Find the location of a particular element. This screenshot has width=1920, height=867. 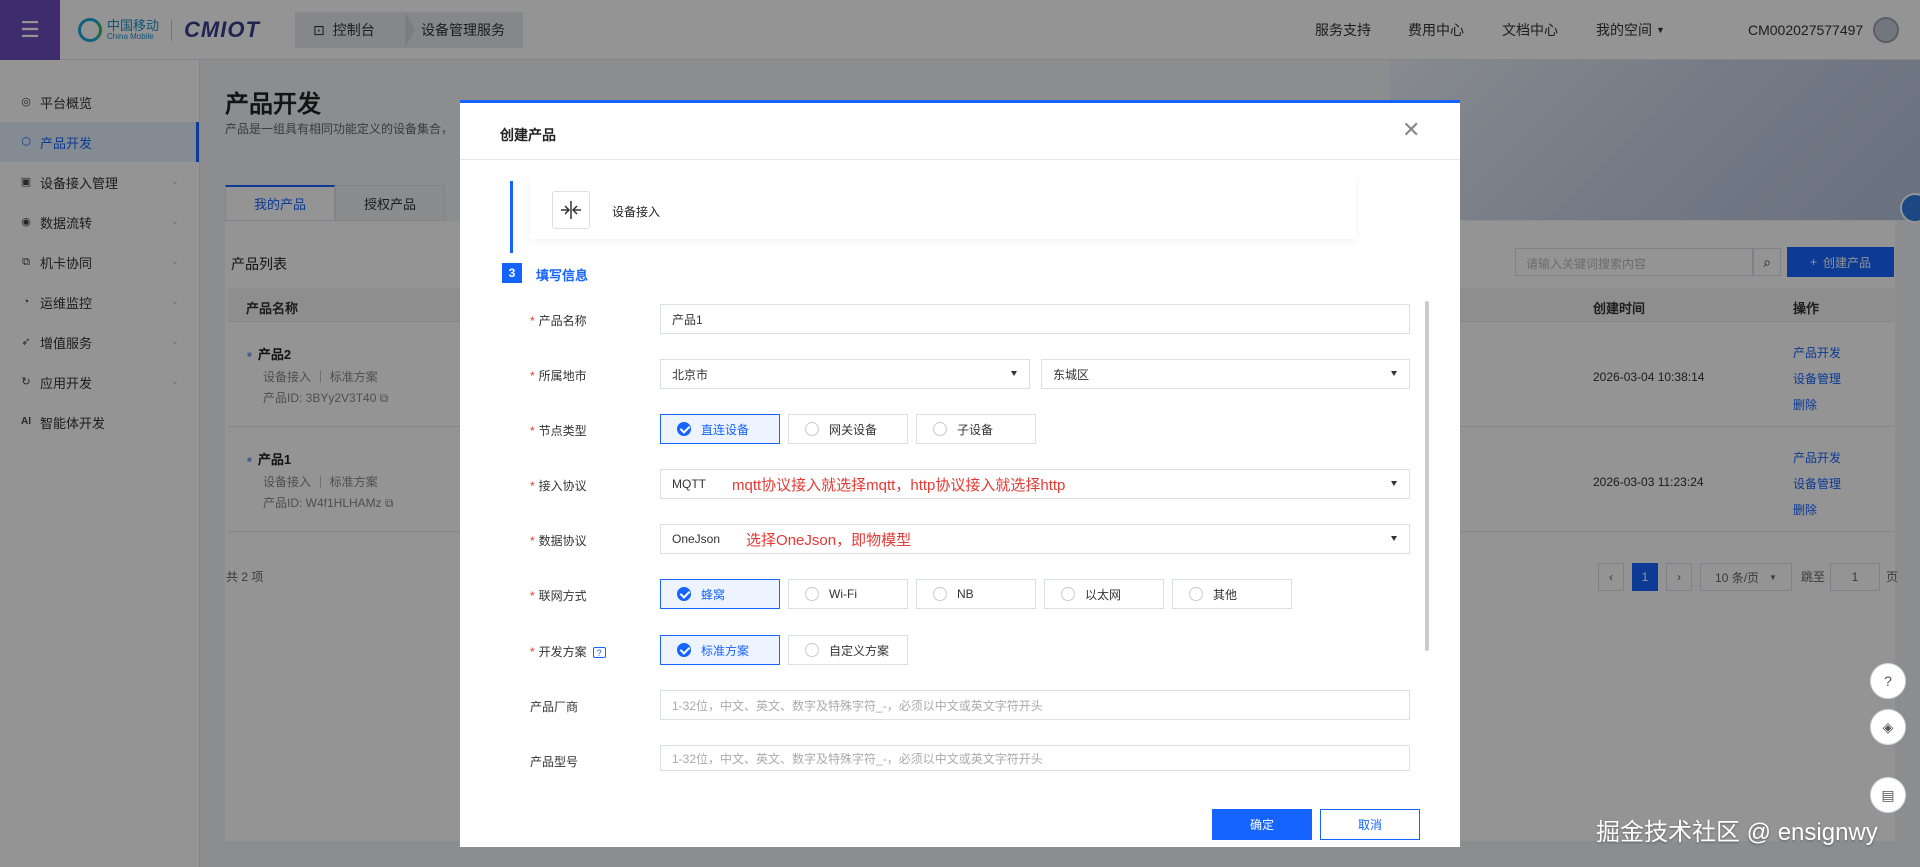

protocol-select: MQTT mqtt协议接入就选择mqtt，http协议接入就选择http is located at coordinates (1035, 484).